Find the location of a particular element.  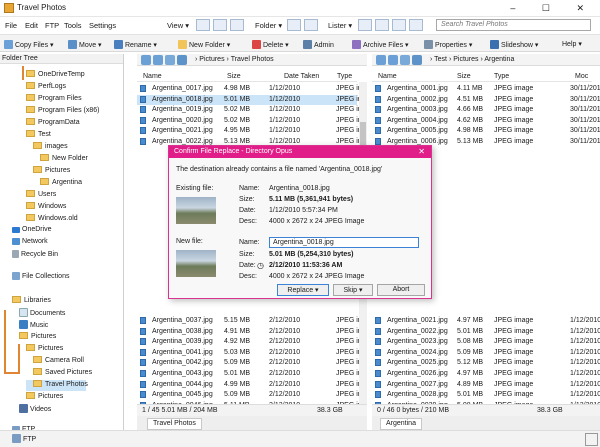

properties-button: Properties ▾ is located at coordinates (448, 44).